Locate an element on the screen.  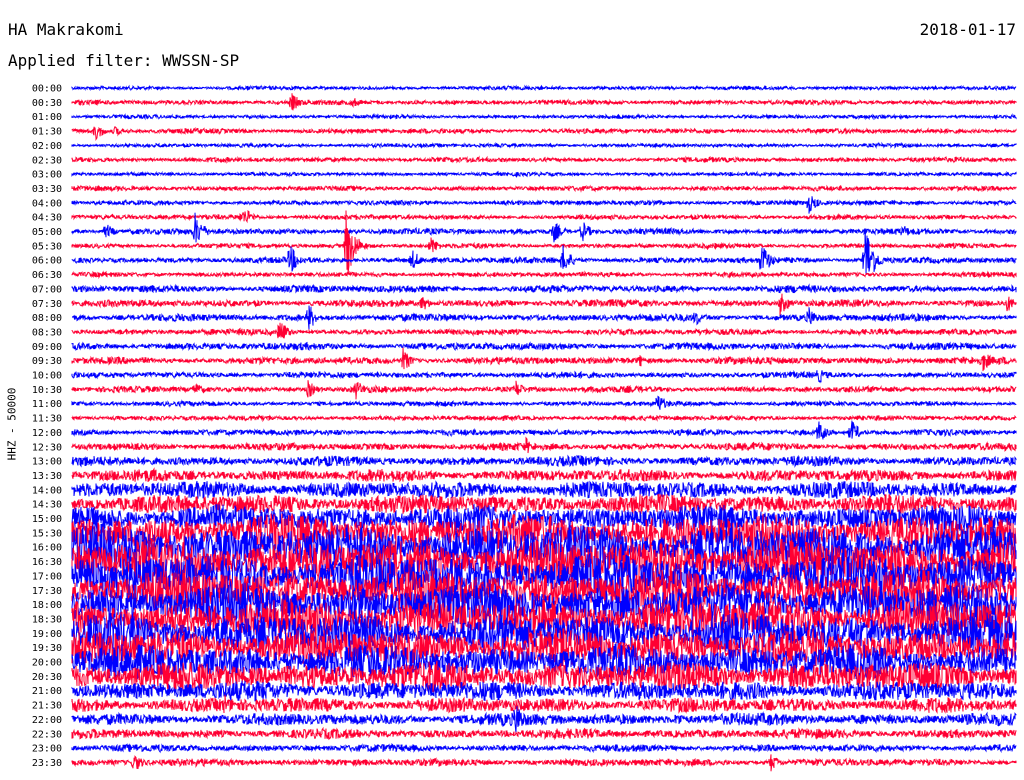
time-label: 15:30 is located at coordinates (47, 533).